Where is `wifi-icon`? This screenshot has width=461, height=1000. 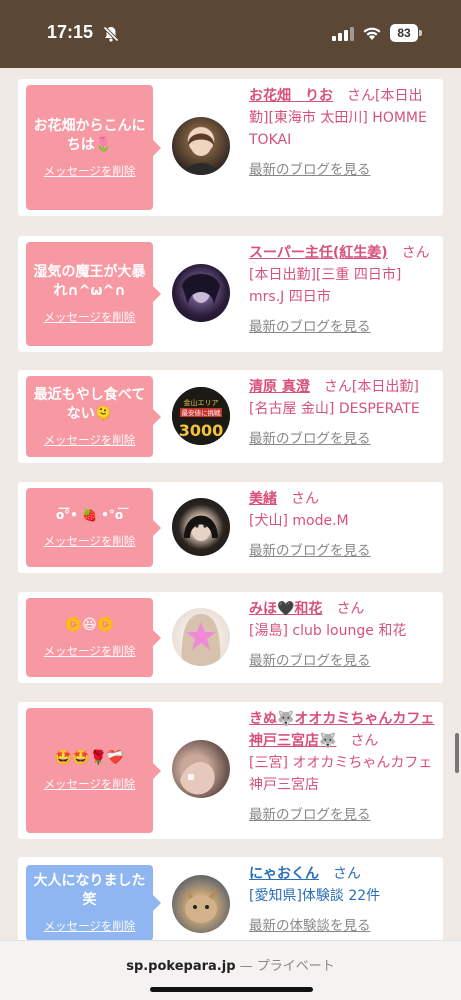 wifi-icon is located at coordinates (372, 33).